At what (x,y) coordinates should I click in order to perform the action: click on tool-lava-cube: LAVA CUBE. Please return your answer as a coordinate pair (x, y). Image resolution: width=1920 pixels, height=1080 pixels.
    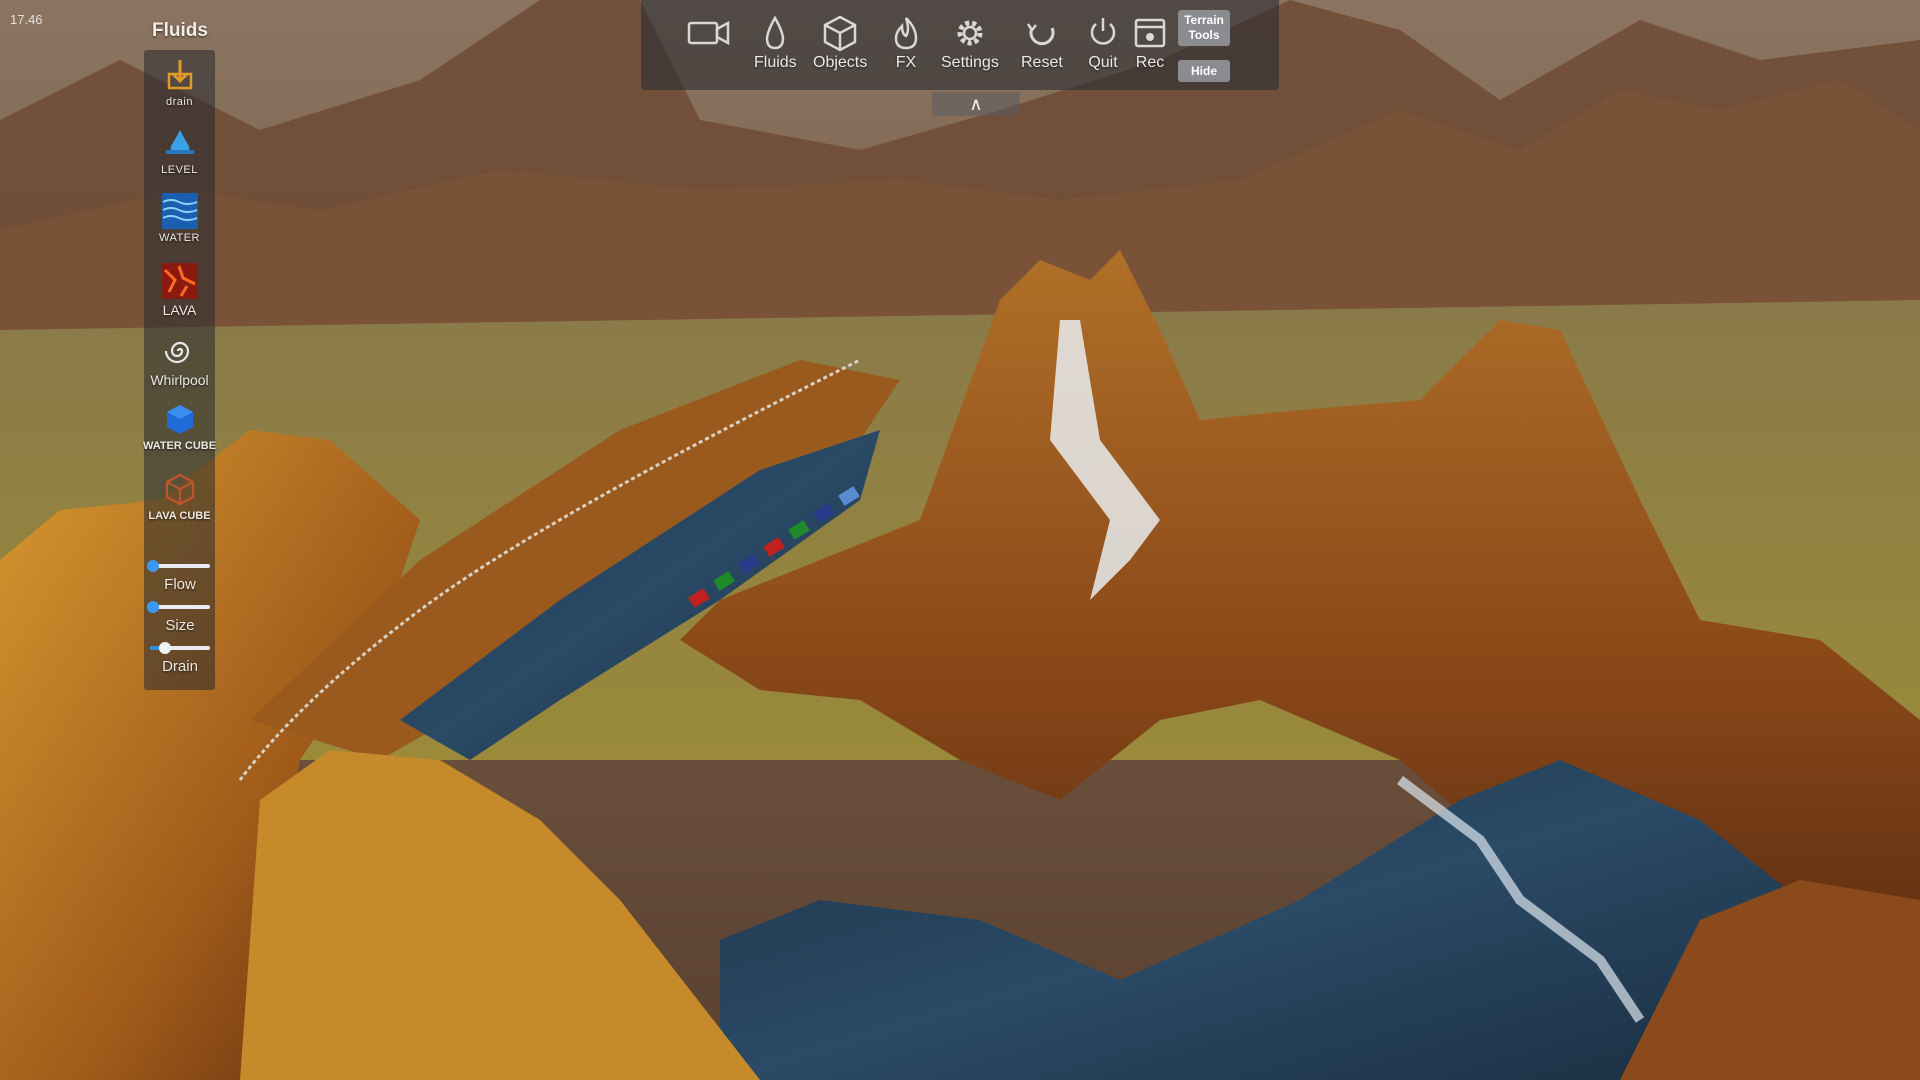
    Looking at the image, I should click on (179, 503).